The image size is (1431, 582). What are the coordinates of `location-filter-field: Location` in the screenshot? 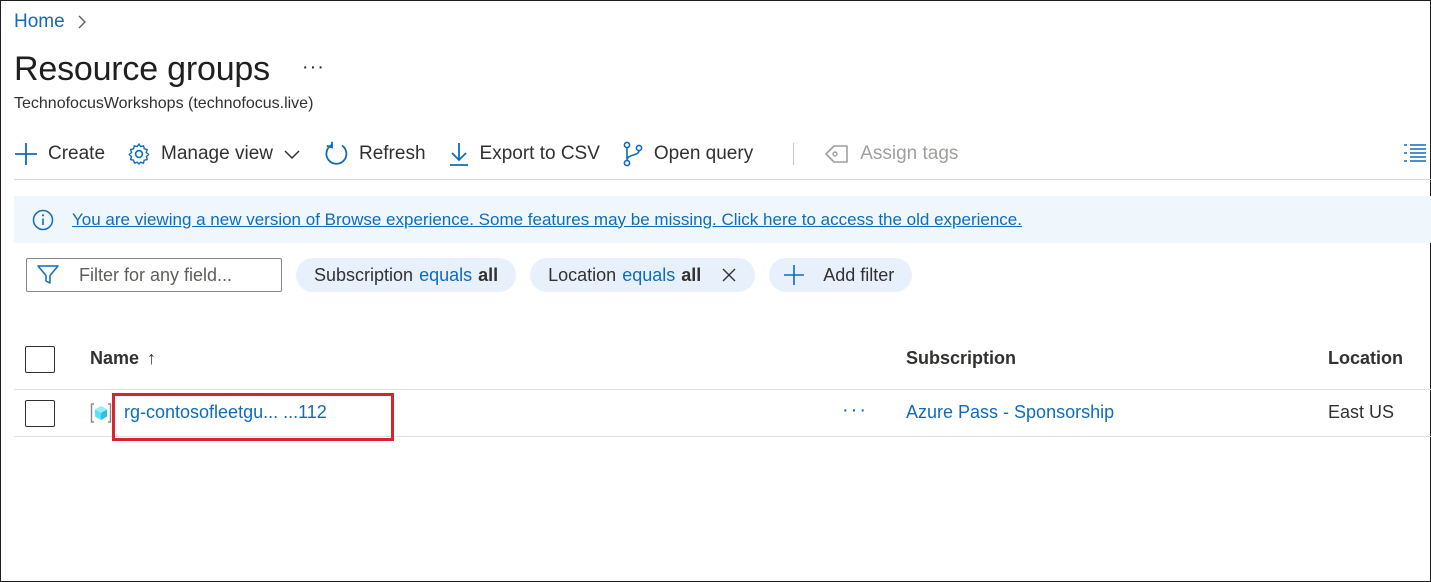 It's located at (582, 274).